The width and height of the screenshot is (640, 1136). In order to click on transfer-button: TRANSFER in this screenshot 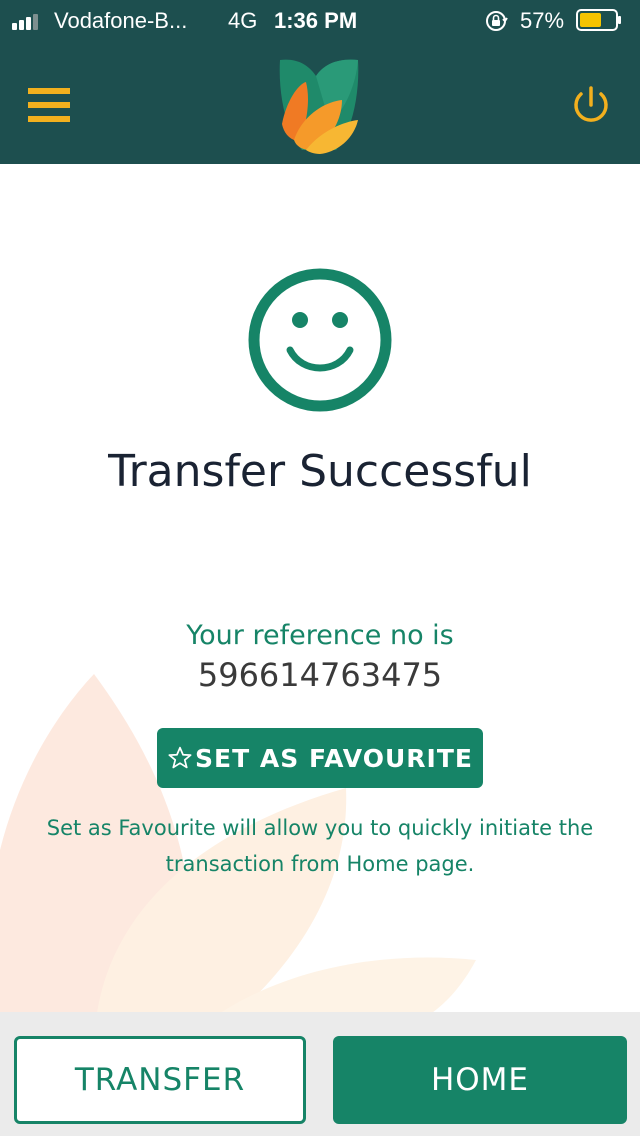, I will do `click(160, 1080)`.